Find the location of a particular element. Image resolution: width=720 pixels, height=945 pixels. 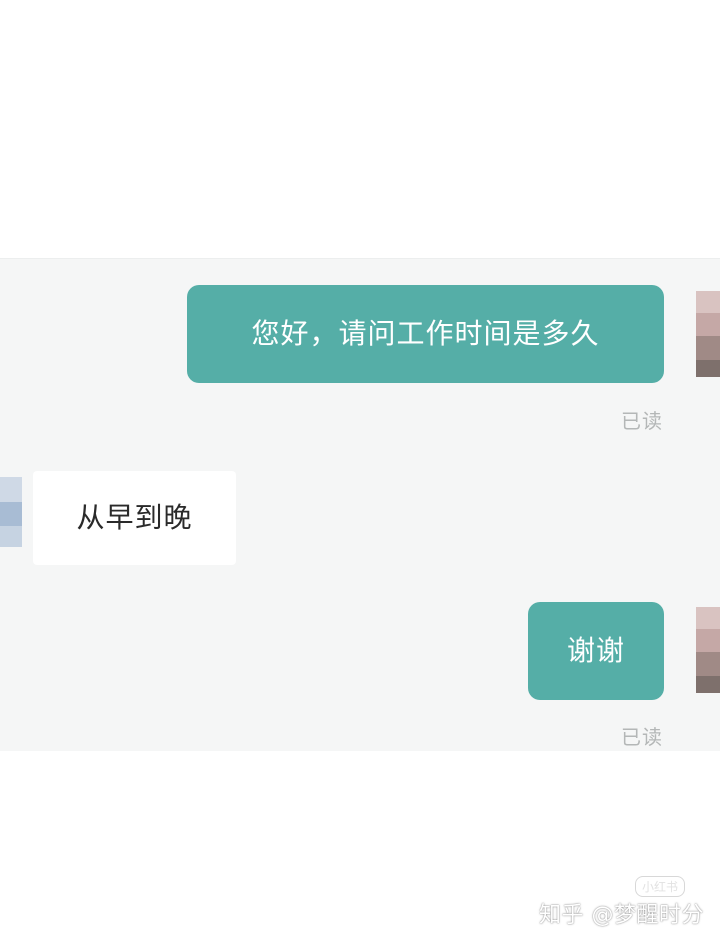

message-bubble-received: 从早到晚 is located at coordinates (134, 518).